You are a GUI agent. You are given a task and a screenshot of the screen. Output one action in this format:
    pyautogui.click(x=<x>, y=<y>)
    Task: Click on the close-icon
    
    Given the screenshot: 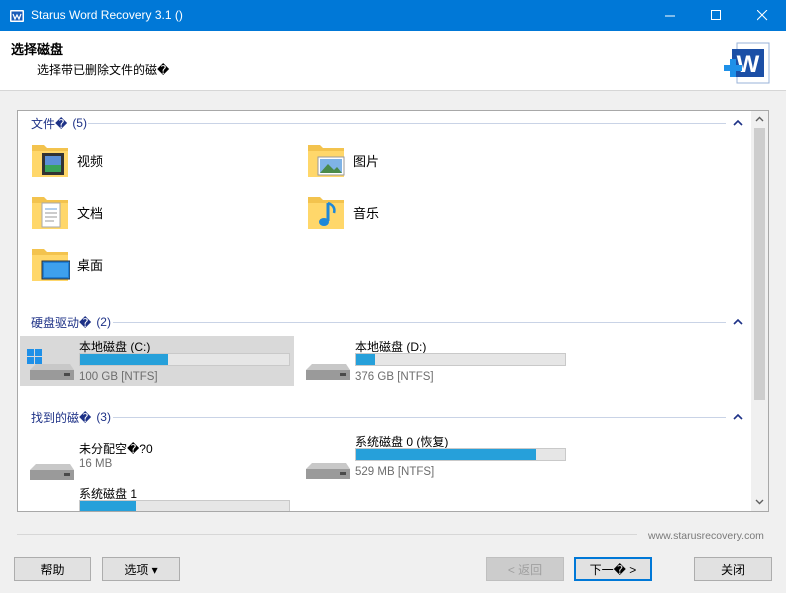 What is the action you would take?
    pyautogui.click(x=762, y=15)
    